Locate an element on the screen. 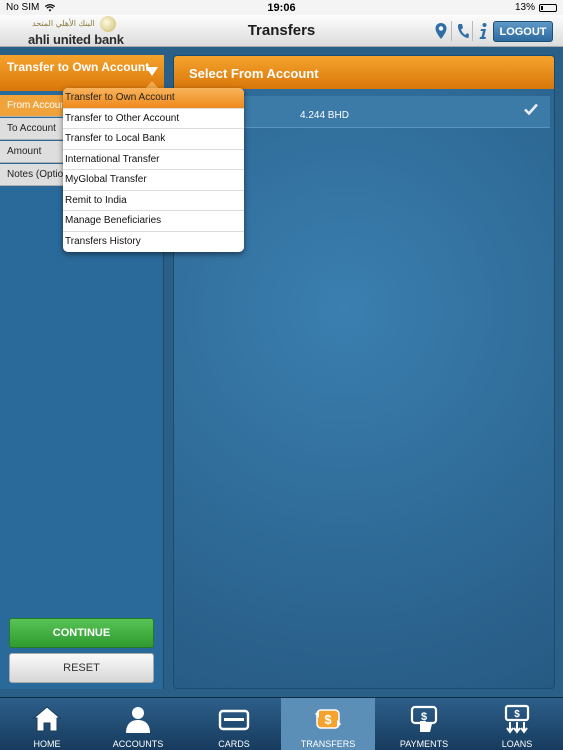  panel-title: Select From Account is located at coordinates (364, 72).